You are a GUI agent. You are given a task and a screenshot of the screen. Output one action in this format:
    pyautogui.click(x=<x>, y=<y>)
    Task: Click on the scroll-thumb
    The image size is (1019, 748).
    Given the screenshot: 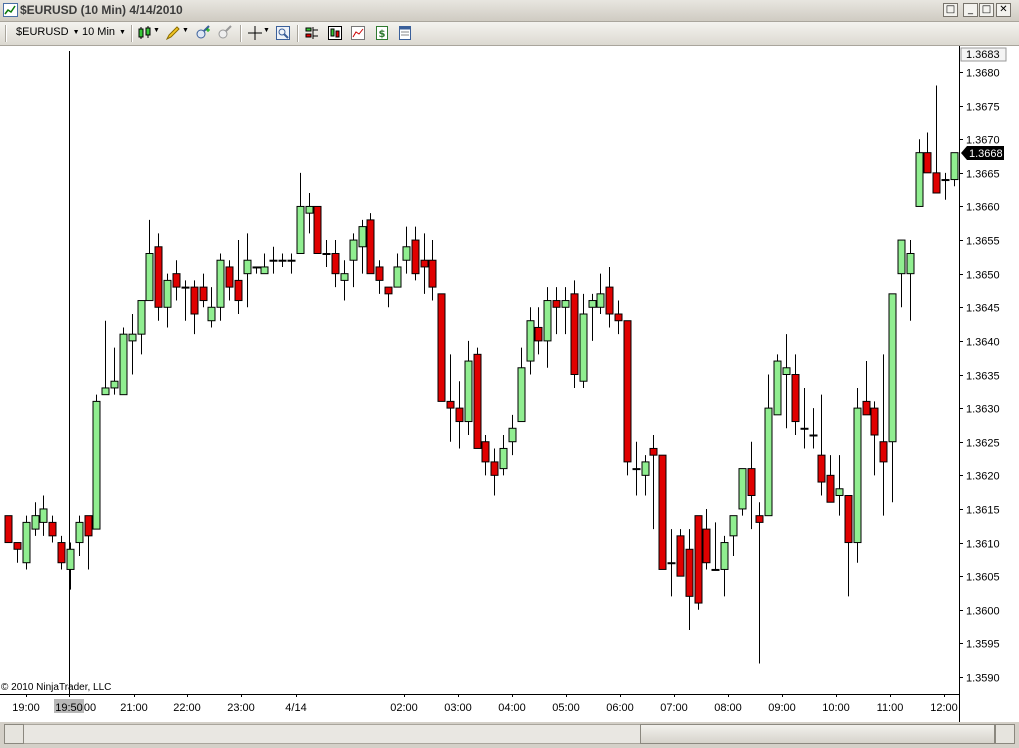 What is the action you would take?
    pyautogui.click(x=817, y=734)
    